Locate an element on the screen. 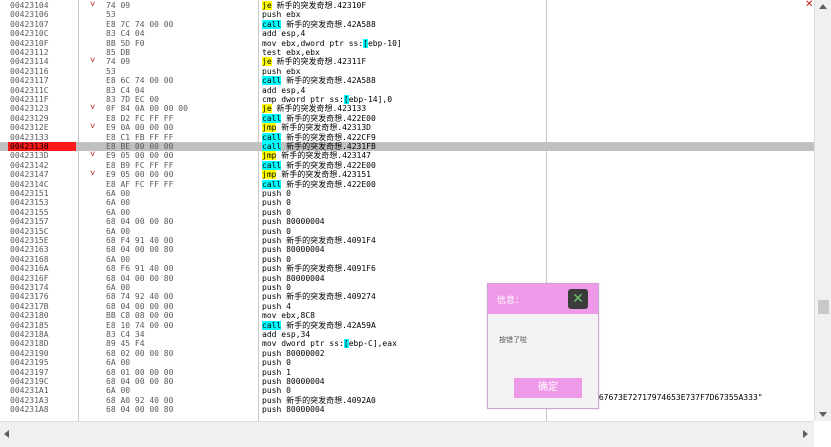 This screenshot has height=447, width=831. table-row: 0042316F 68 04 00 00 80 push 80000004 is located at coordinates (407, 278).